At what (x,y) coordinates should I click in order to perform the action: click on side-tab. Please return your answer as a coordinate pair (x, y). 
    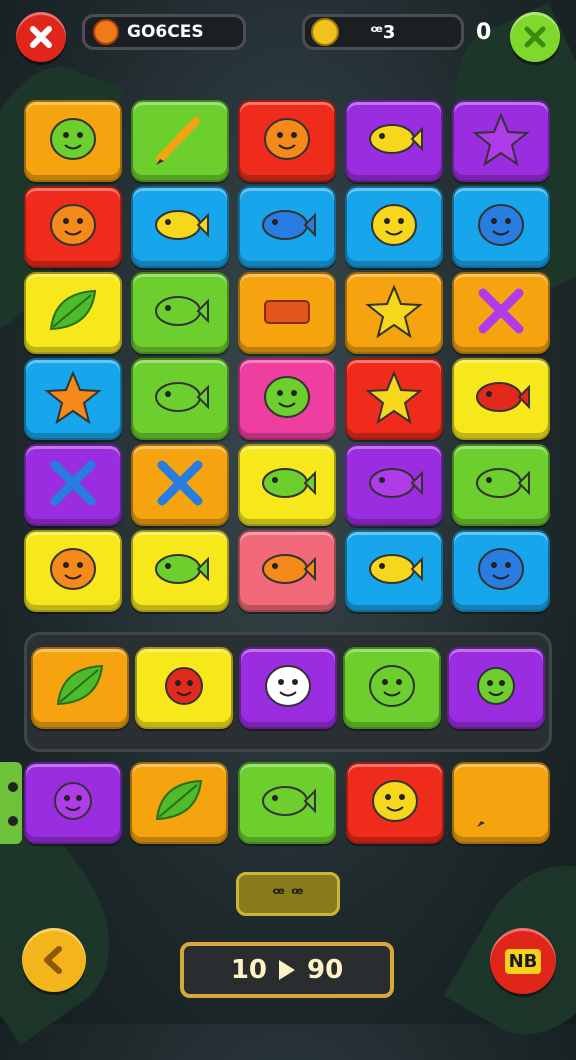
    Looking at the image, I should click on (11, 803).